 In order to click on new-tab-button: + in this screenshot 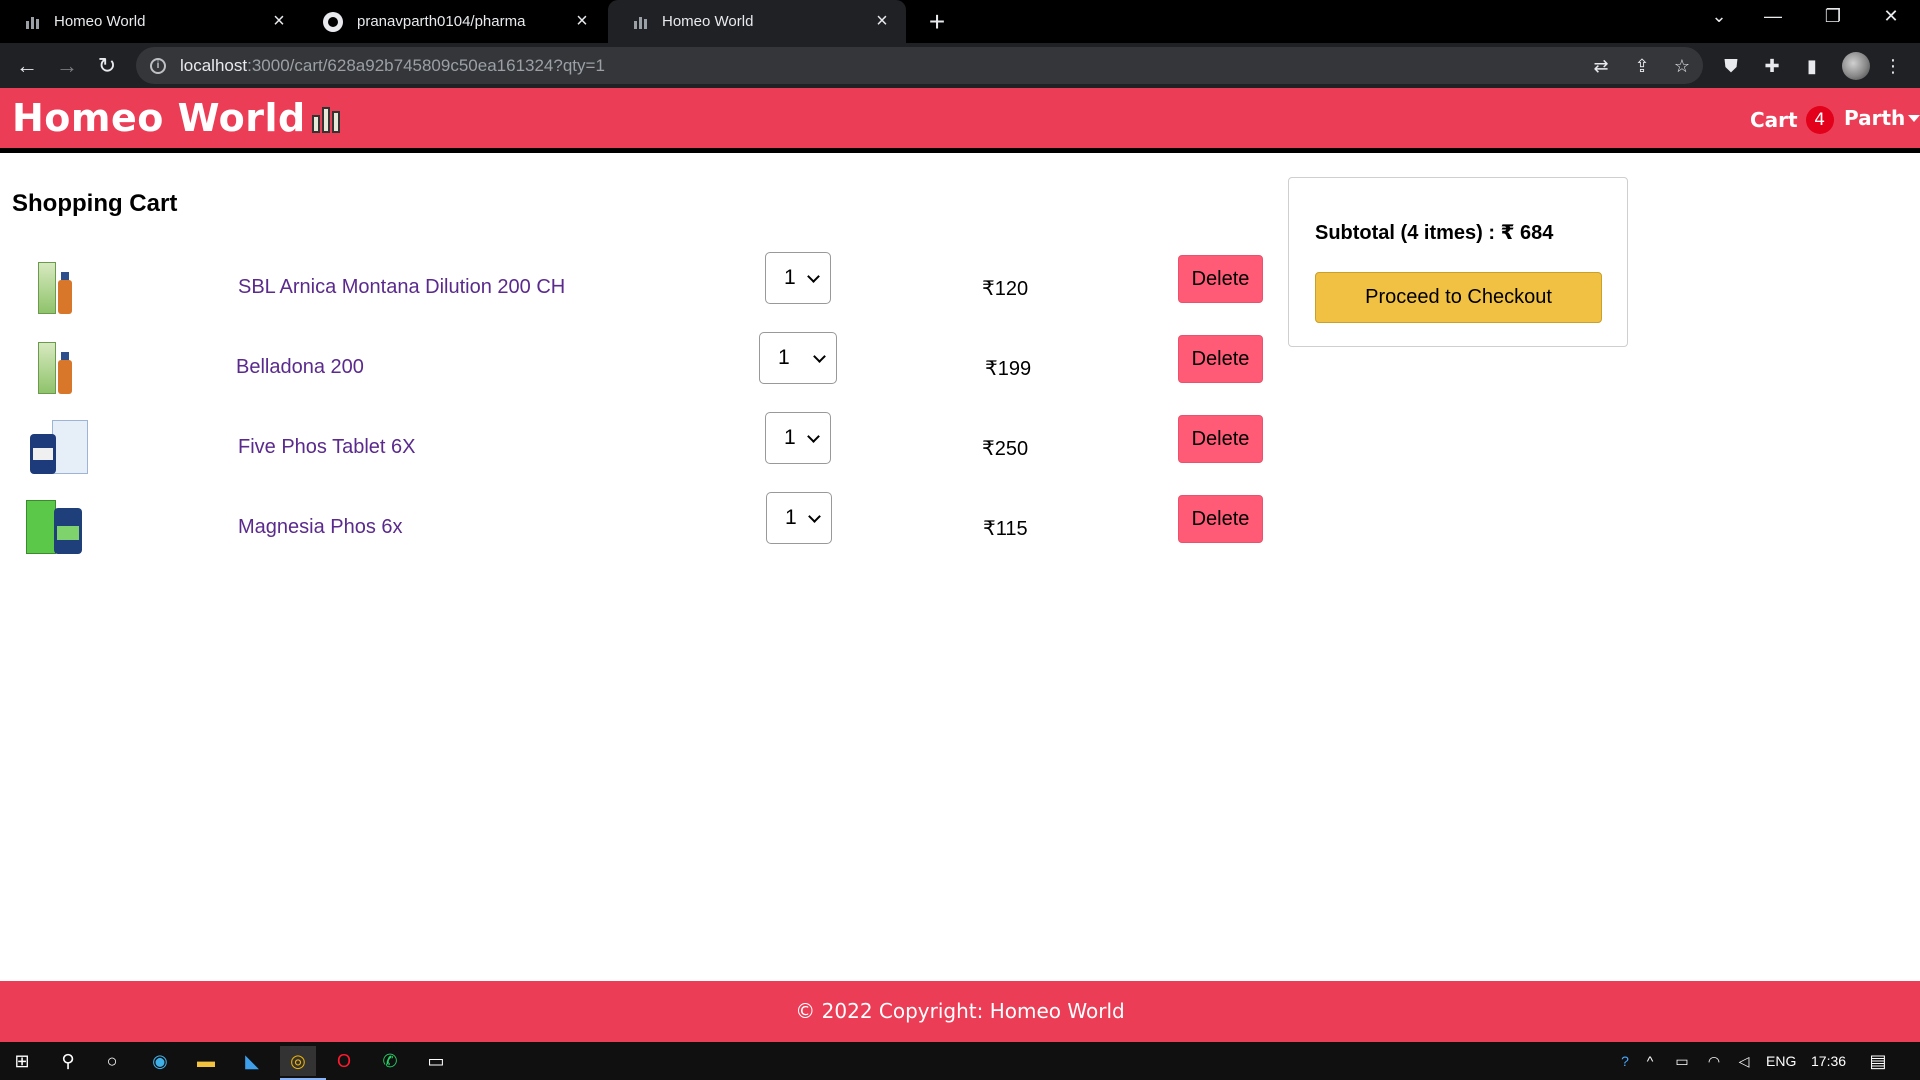, I will do `click(937, 22)`.